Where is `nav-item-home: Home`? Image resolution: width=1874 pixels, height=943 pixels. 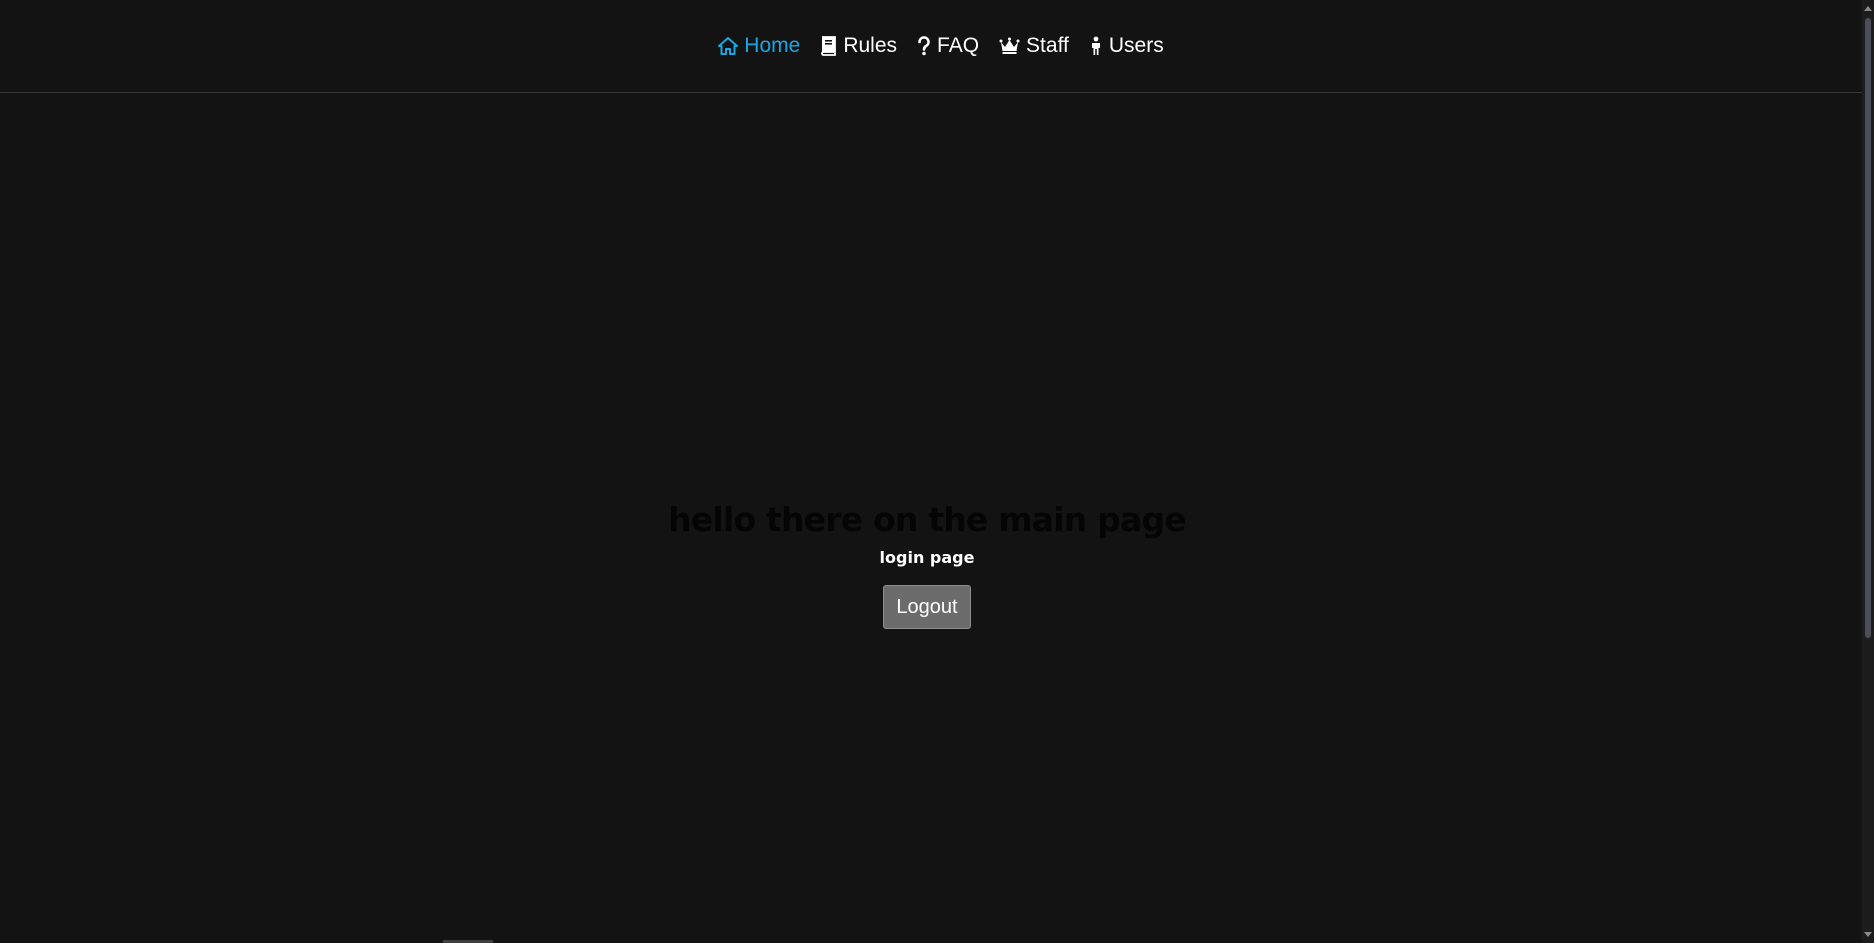 nav-item-home: Home is located at coordinates (759, 46).